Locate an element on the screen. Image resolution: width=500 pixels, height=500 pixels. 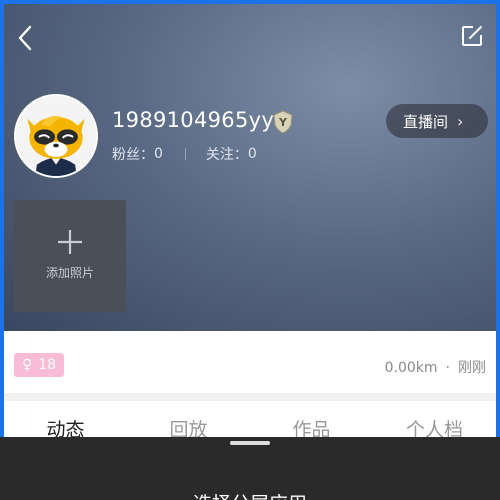
age-value: 18 is located at coordinates (47, 365).